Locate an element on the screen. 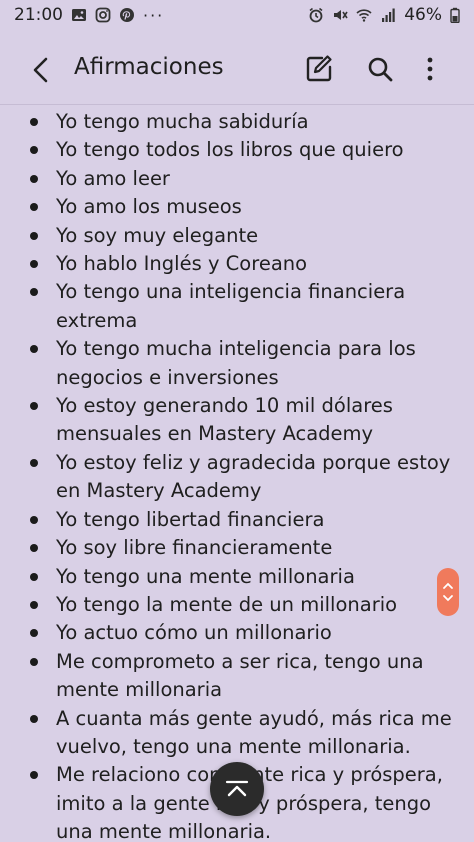  app-bar-divider is located at coordinates (237, 104).